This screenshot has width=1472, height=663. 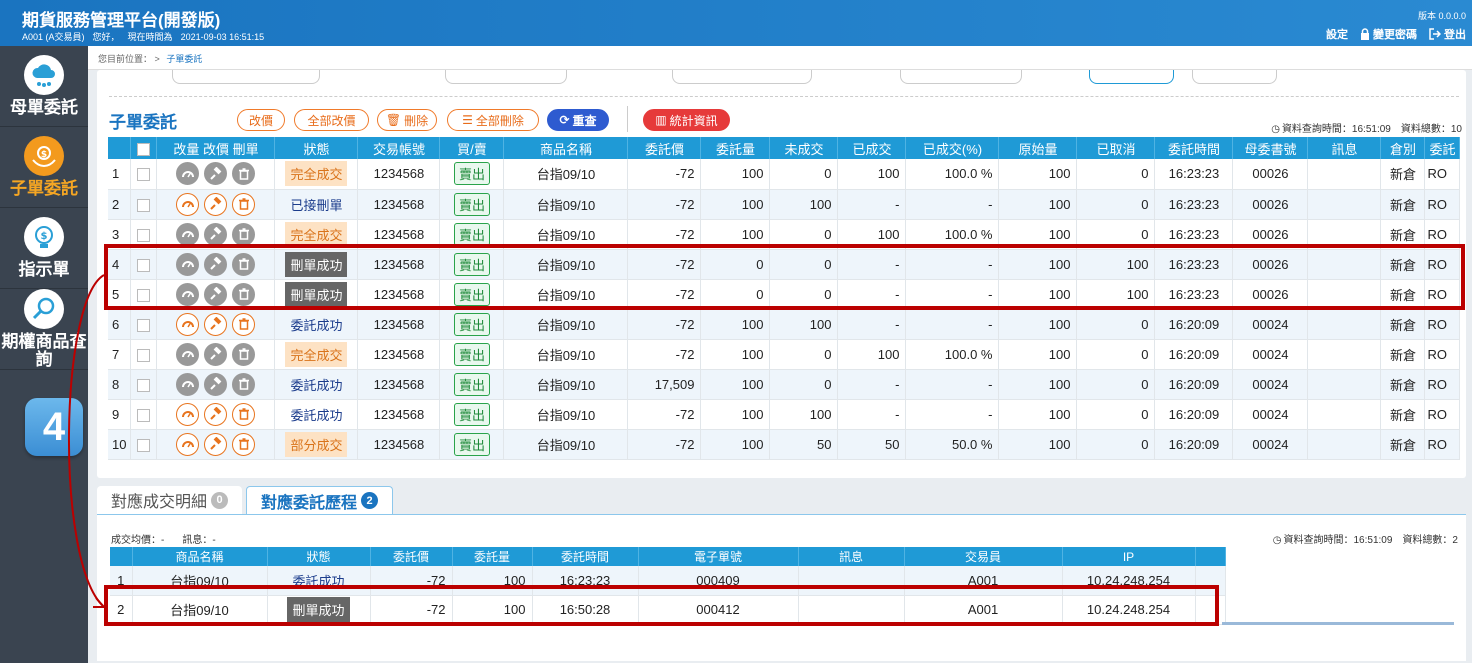 I want to click on detail-scrollbar, so click(x=1338, y=623).